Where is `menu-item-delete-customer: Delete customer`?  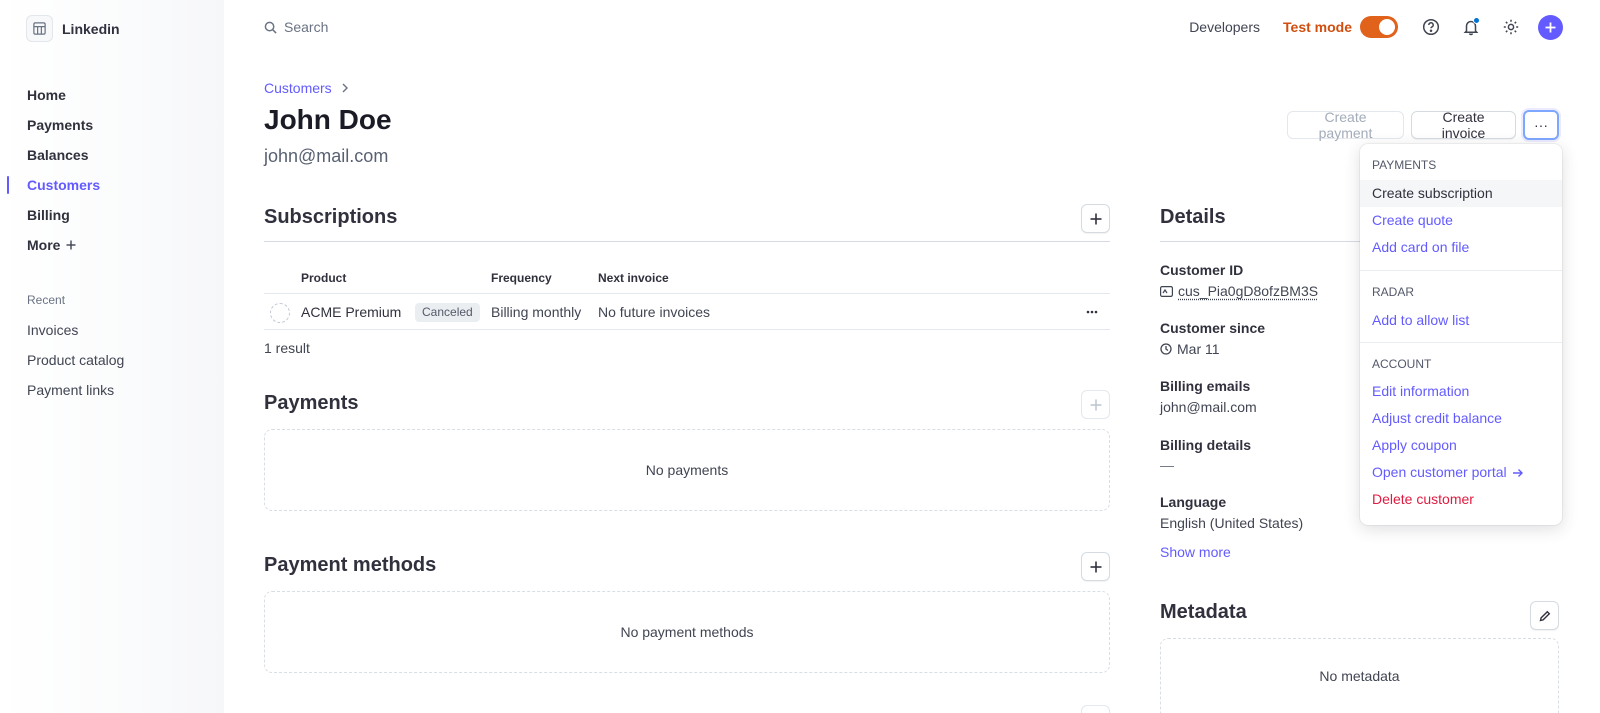 menu-item-delete-customer: Delete customer is located at coordinates (1461, 499).